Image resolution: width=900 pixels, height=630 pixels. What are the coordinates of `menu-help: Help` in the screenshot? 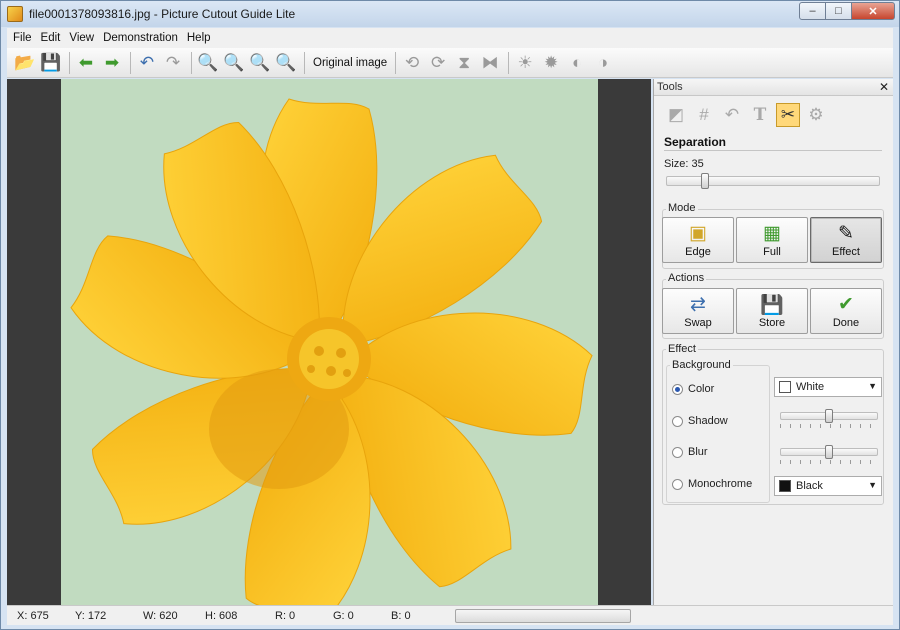 It's located at (199, 38).